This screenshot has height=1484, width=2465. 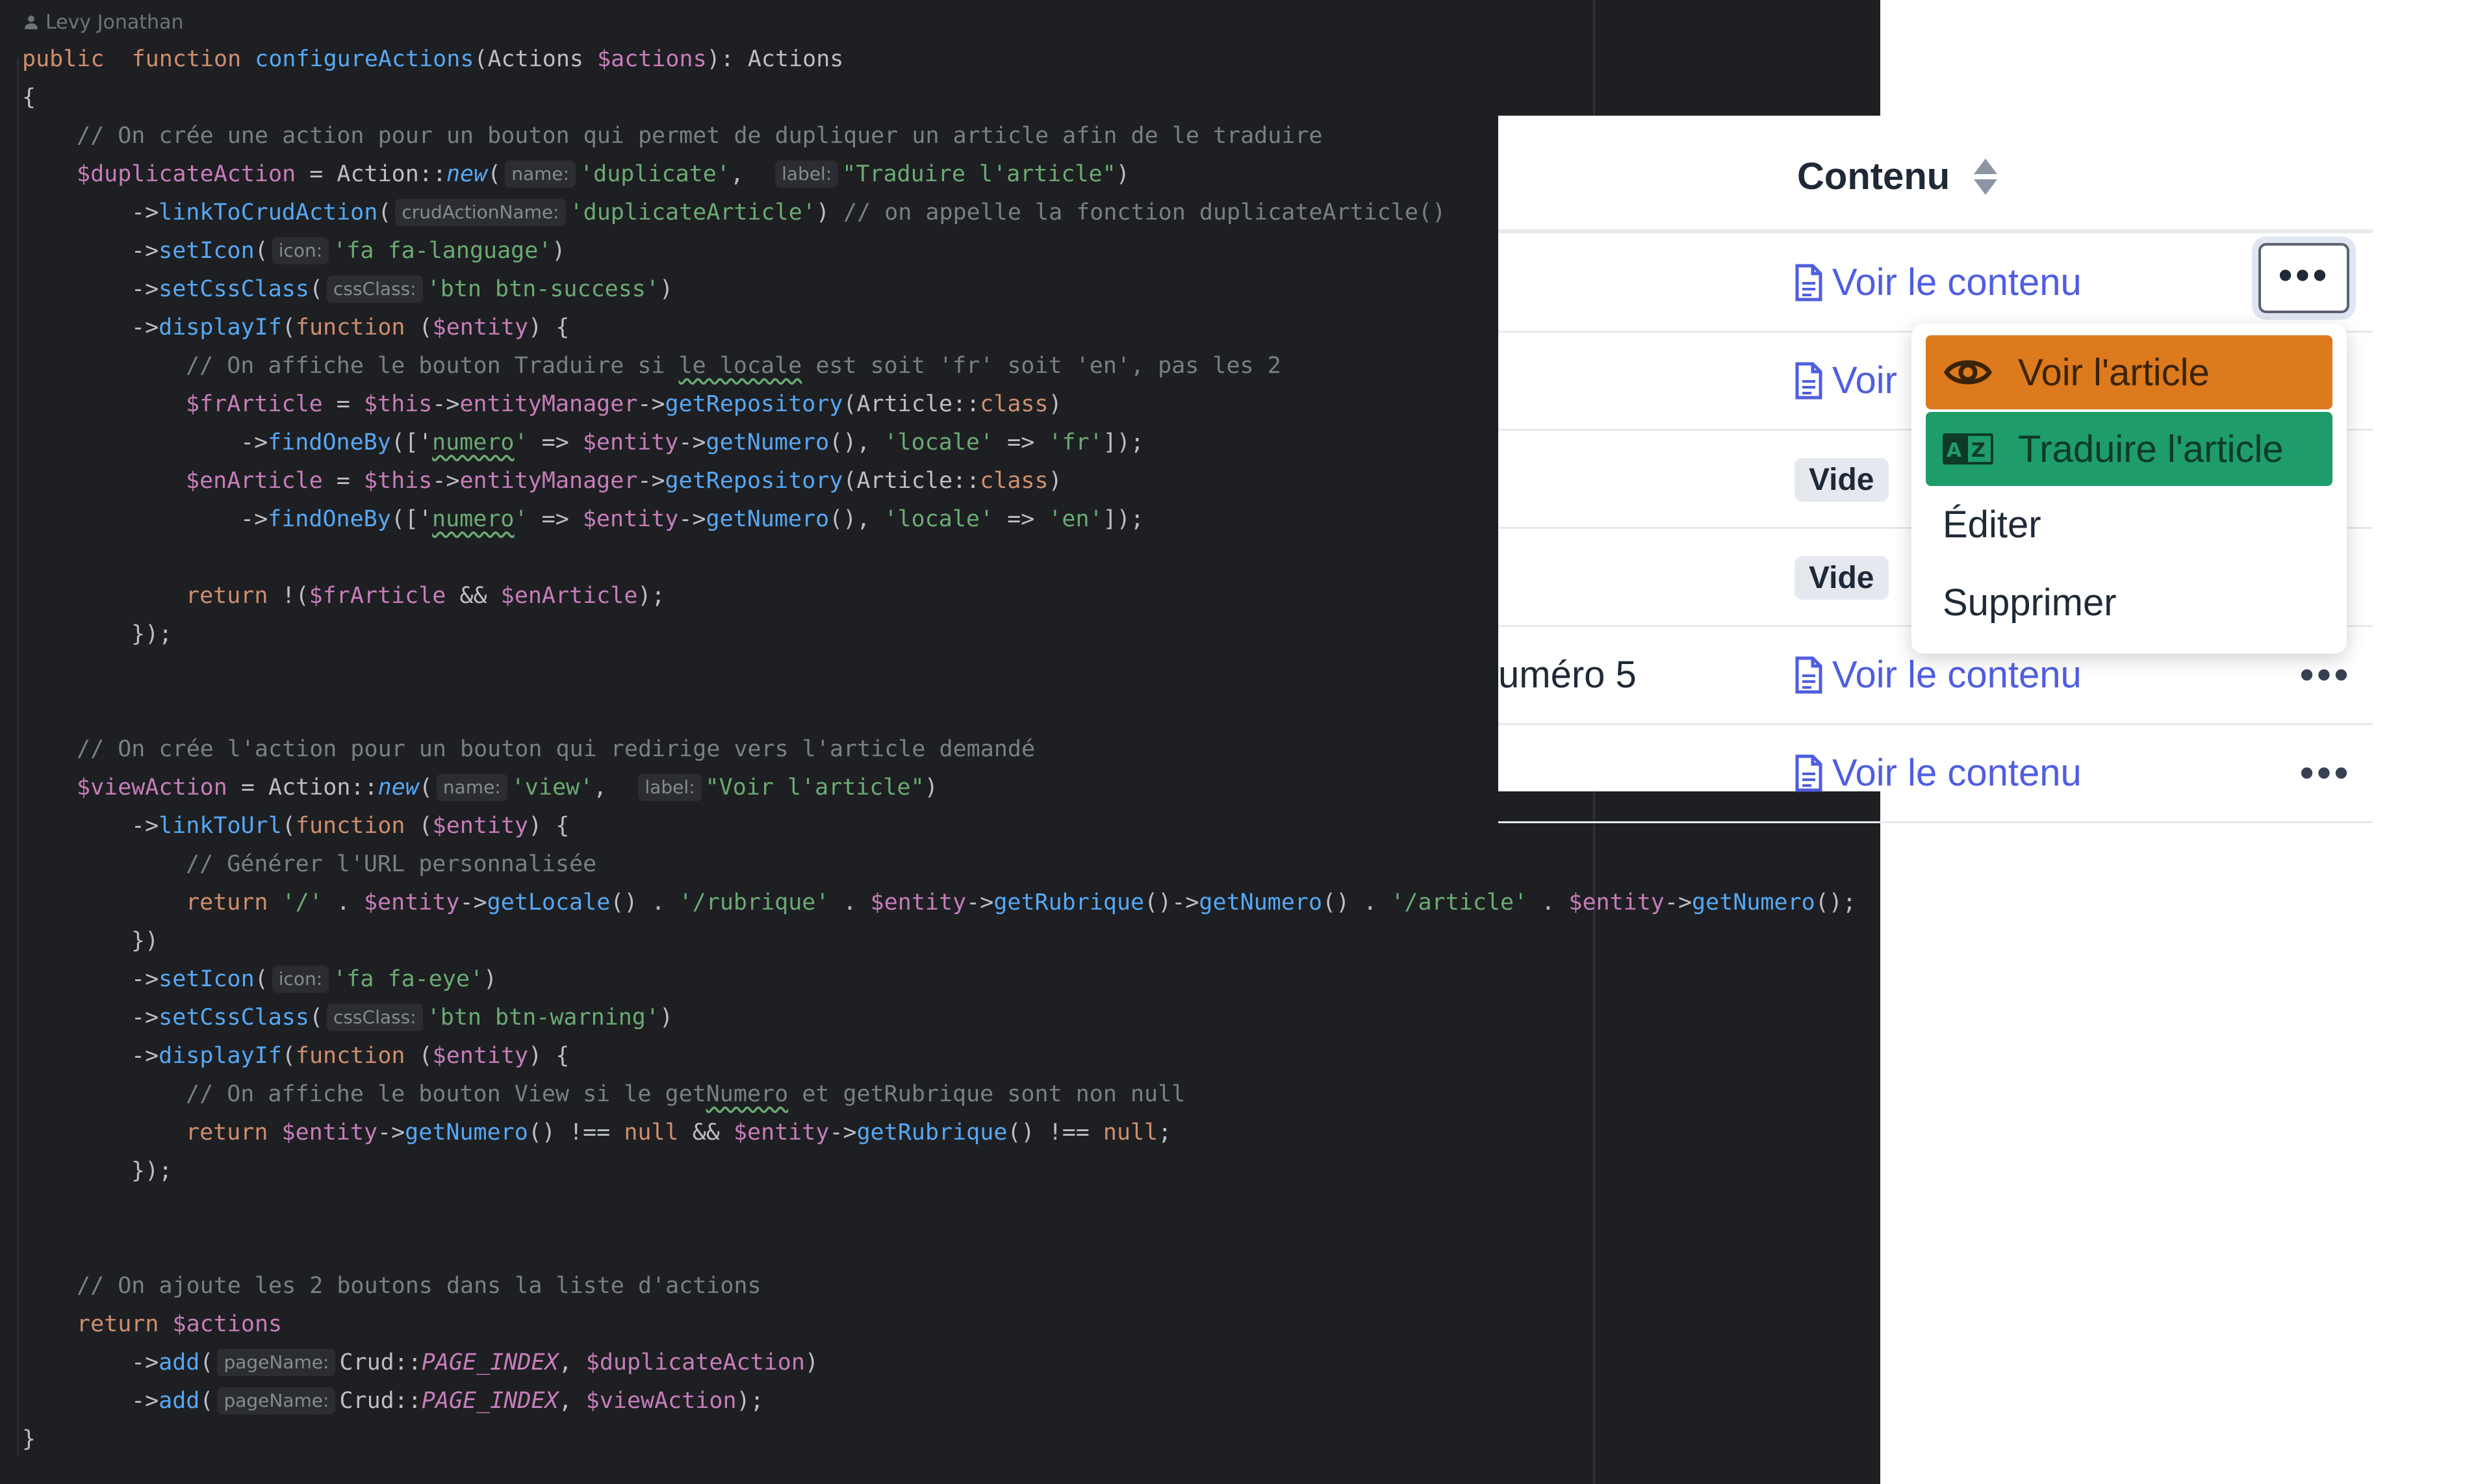 I want to click on menu-item-traduire-article: A Z Traduire l'article, so click(x=2129, y=449).